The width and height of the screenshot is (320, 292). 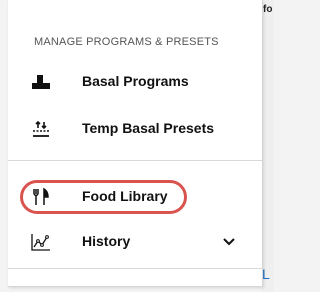 I want to click on menu-item-label: Basal Programs, so click(x=135, y=81).